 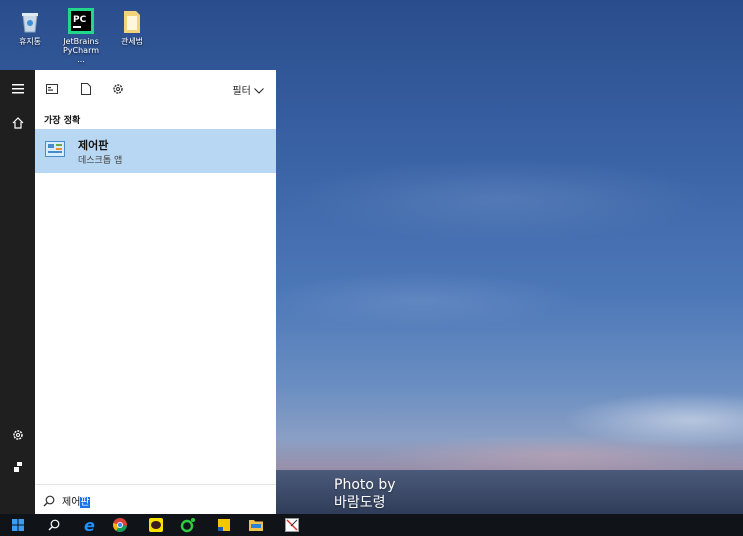 I want to click on section-label-best-match: 가장 정확, so click(x=62, y=121).